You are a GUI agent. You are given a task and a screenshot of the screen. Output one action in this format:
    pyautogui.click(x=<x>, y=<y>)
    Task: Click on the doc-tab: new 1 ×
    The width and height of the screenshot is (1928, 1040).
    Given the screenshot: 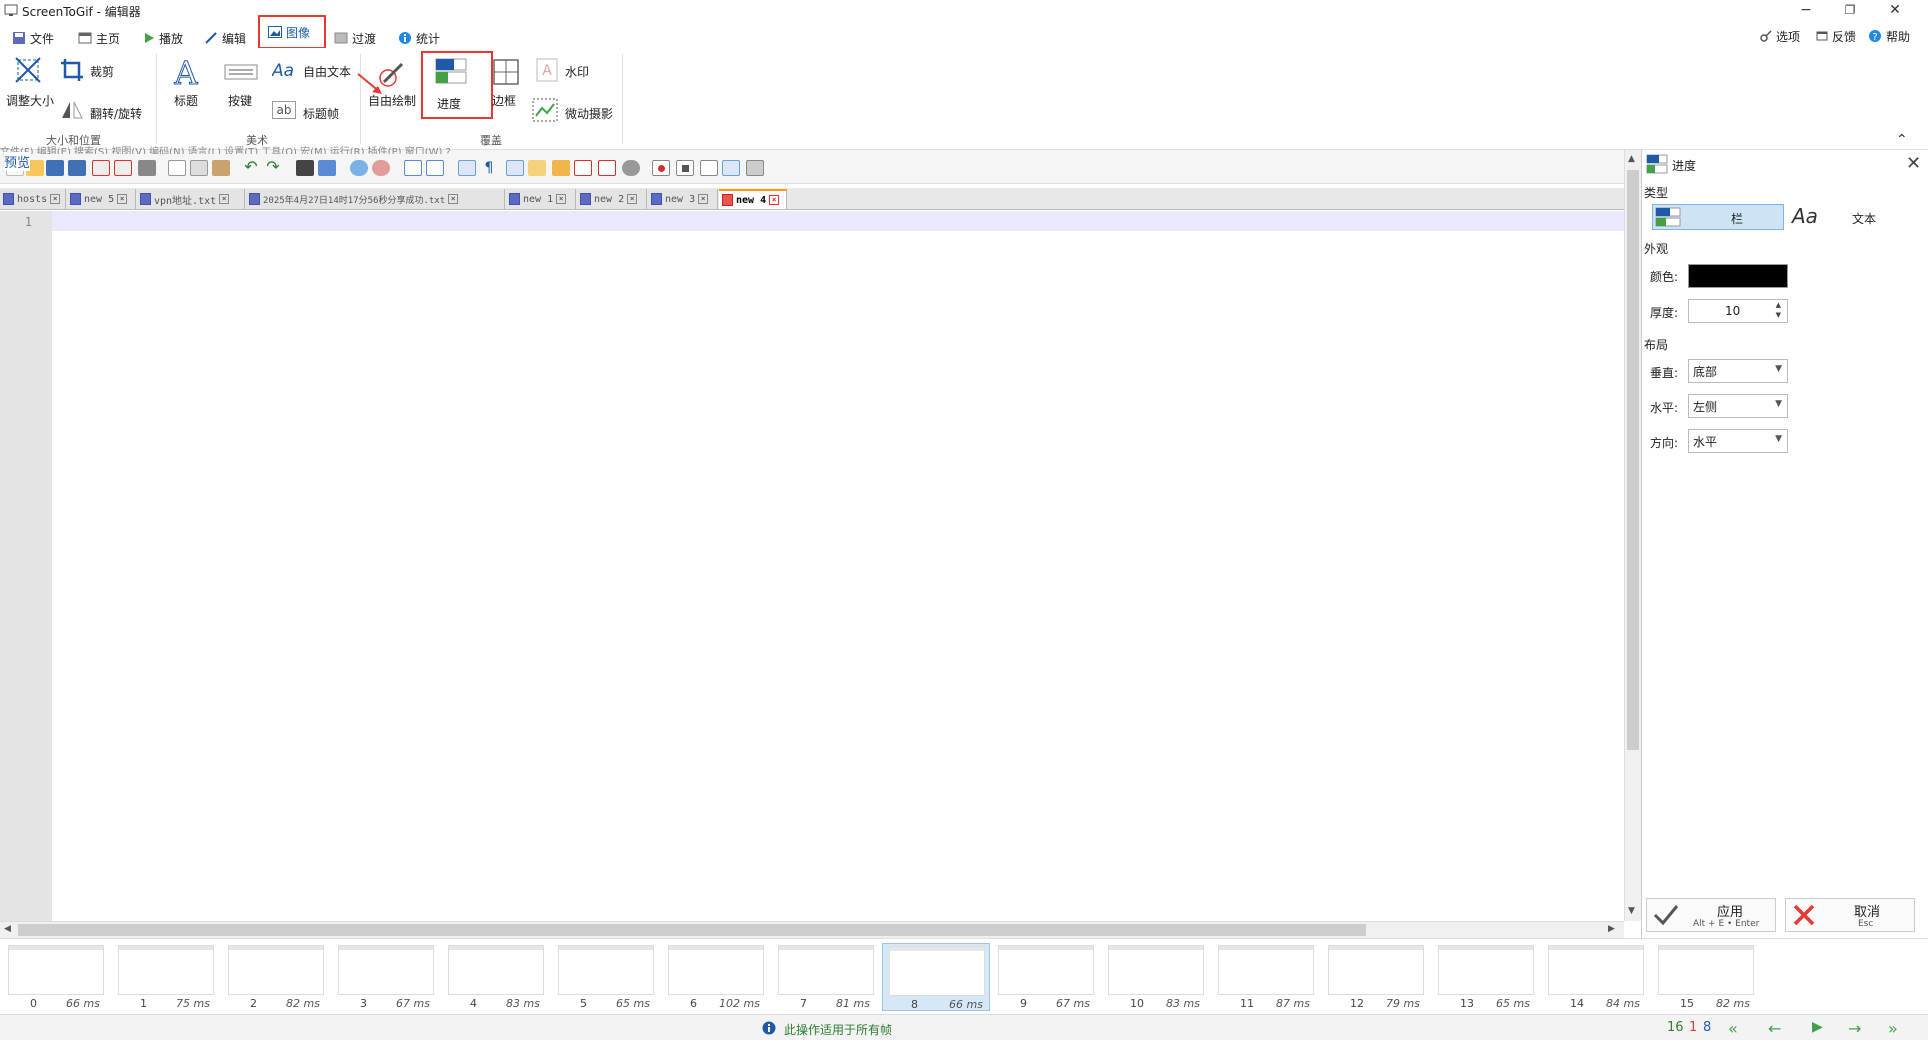 What is the action you would take?
    pyautogui.click(x=541, y=199)
    